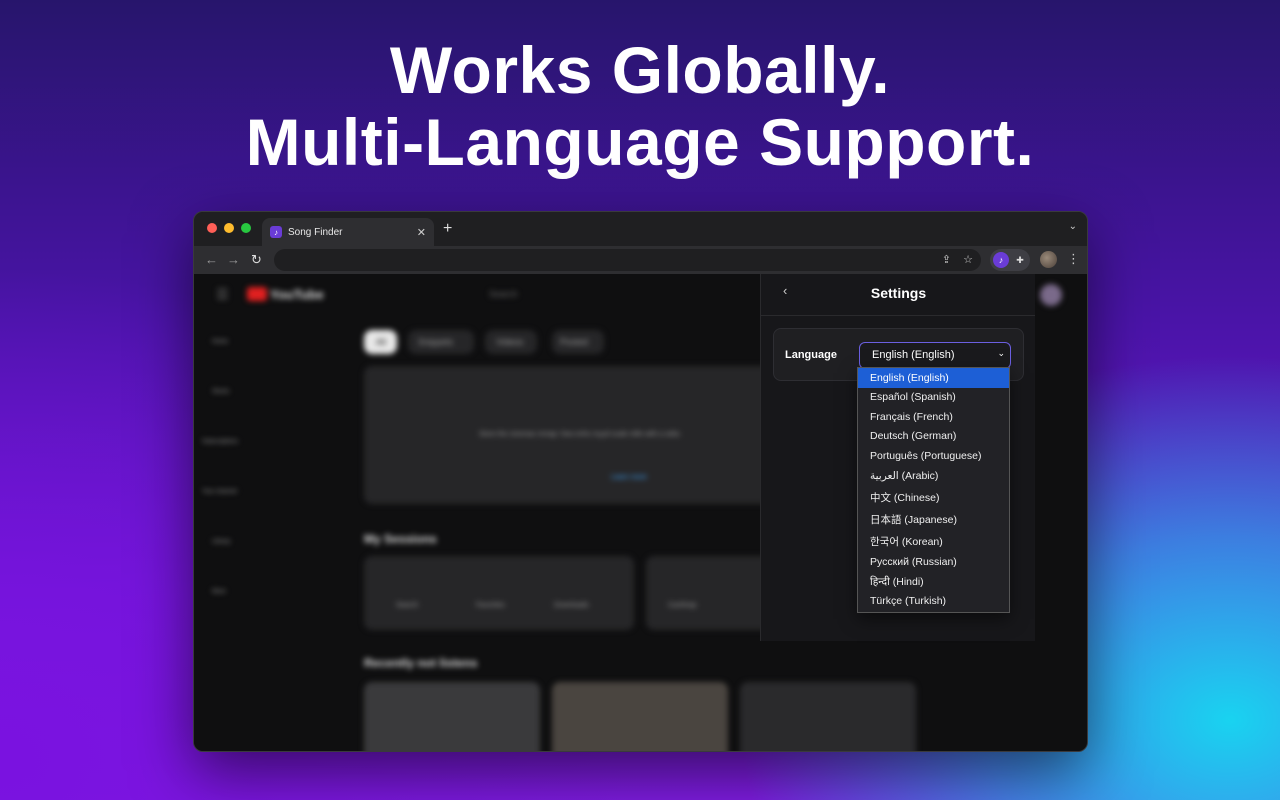 Image resolution: width=1280 pixels, height=800 pixels. I want to click on language-option: English (English), so click(933, 378).